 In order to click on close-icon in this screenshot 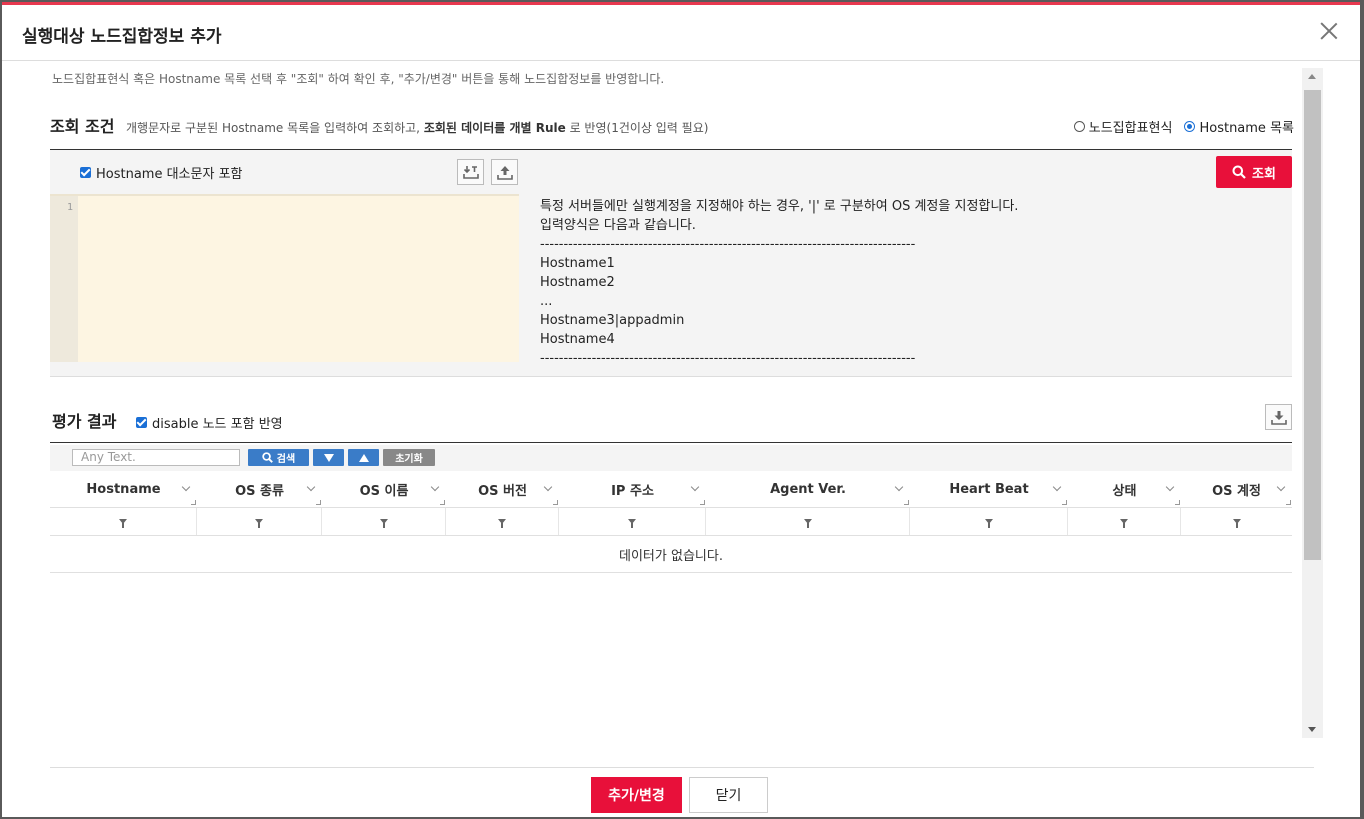, I will do `click(1329, 31)`.